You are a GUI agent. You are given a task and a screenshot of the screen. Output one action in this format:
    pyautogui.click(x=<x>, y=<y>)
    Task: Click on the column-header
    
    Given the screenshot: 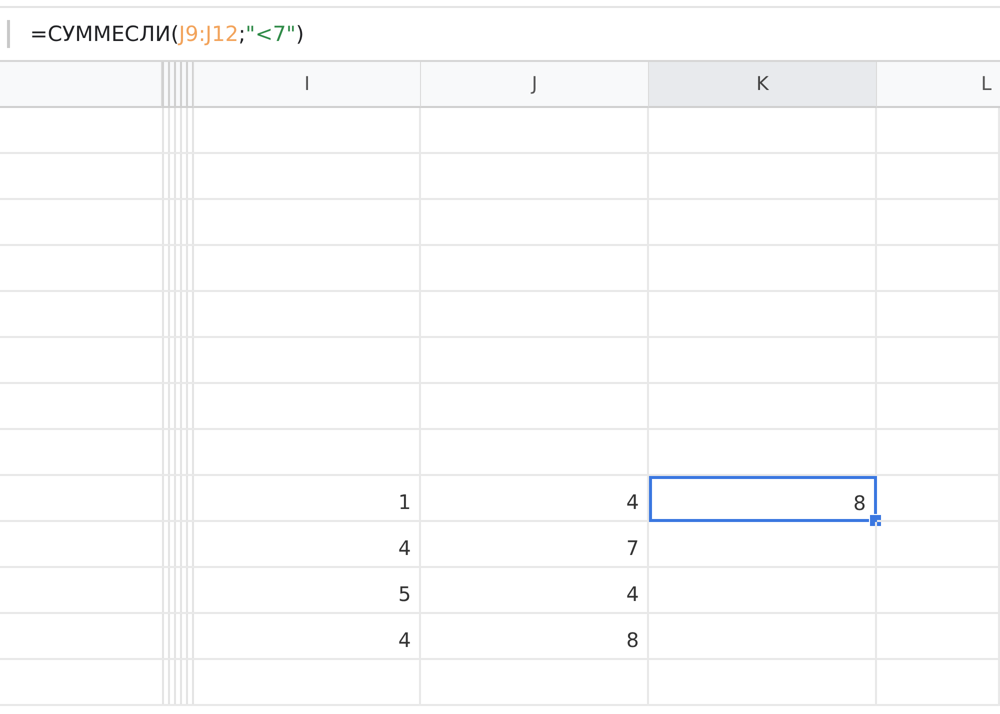 What is the action you would take?
    pyautogui.click(x=81, y=85)
    